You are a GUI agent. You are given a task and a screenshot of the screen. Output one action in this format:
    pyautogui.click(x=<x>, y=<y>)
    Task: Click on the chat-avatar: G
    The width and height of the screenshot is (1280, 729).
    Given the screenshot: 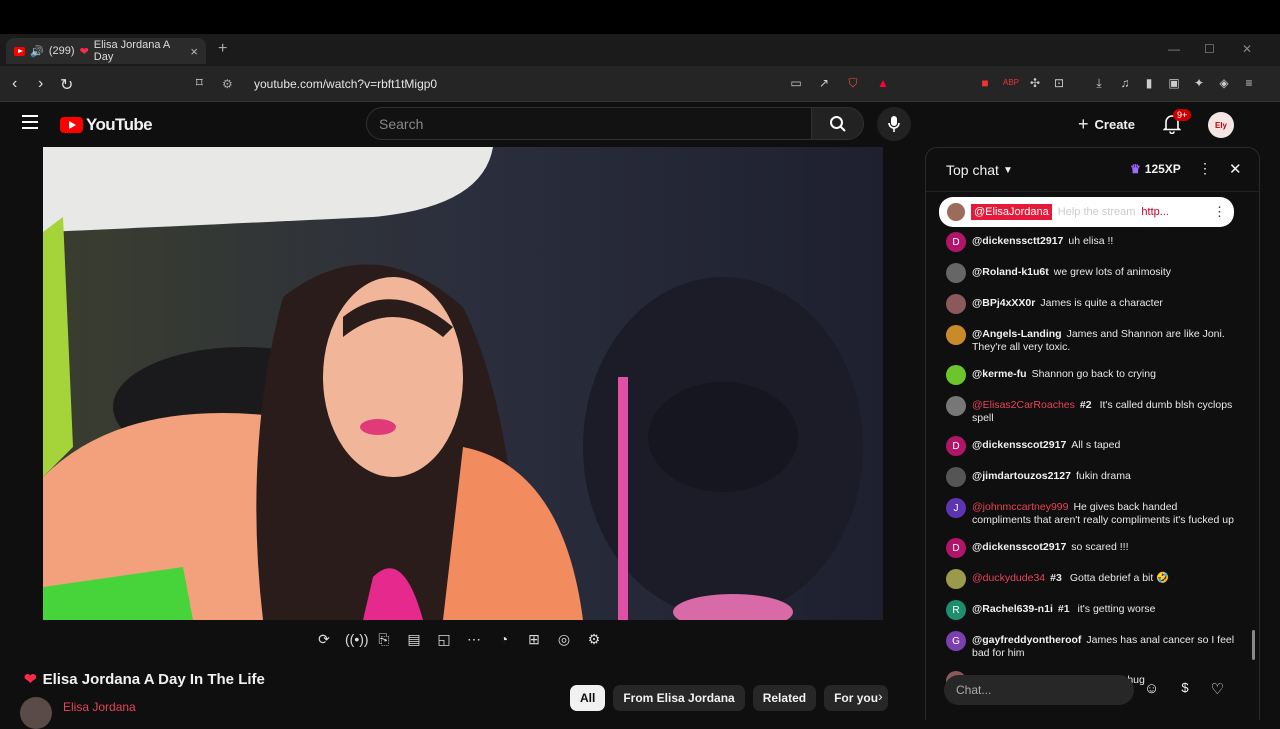 What is the action you would take?
    pyautogui.click(x=956, y=641)
    